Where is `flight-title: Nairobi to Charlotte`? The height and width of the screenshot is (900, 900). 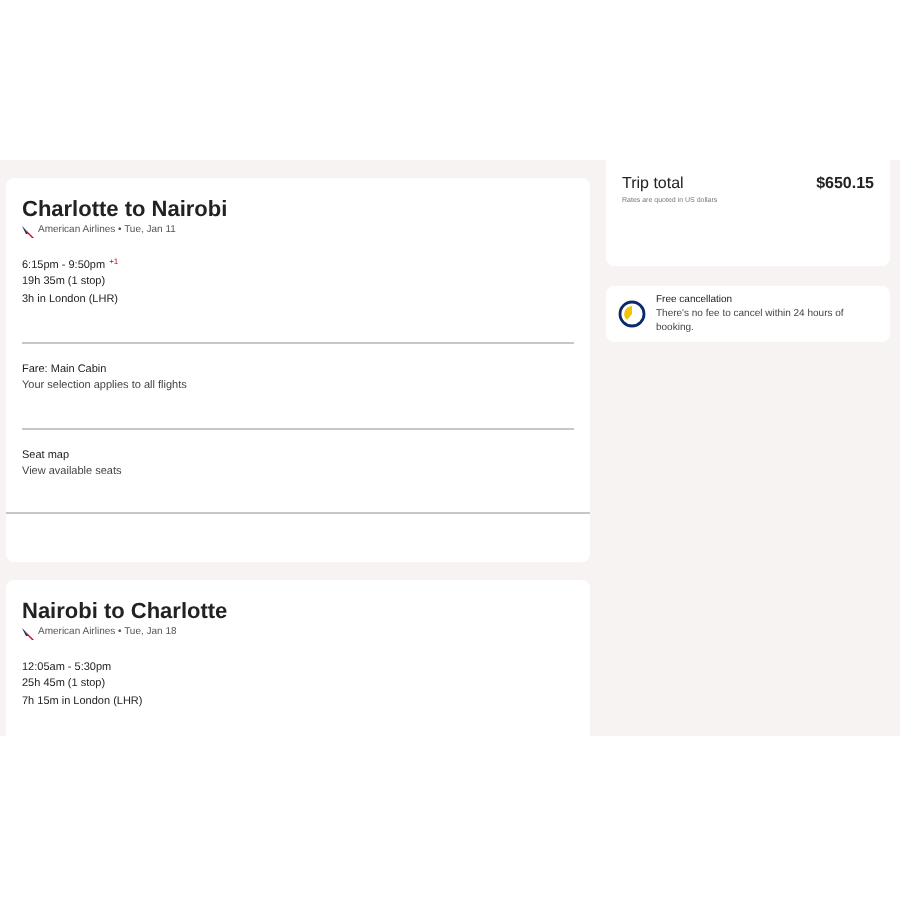
flight-title: Nairobi to Charlotte is located at coordinates (126, 612).